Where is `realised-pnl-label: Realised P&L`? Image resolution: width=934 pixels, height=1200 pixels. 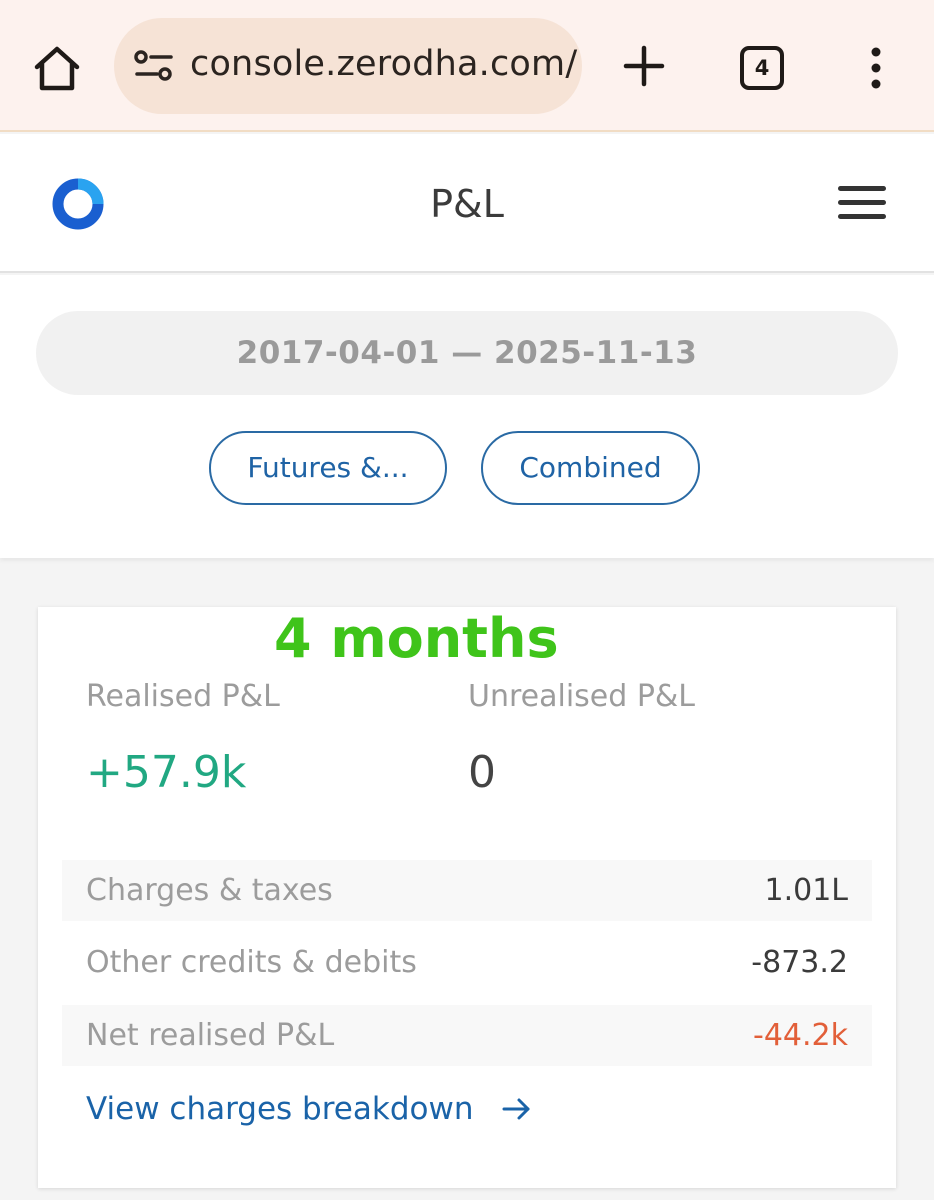 realised-pnl-label: Realised P&L is located at coordinates (183, 696).